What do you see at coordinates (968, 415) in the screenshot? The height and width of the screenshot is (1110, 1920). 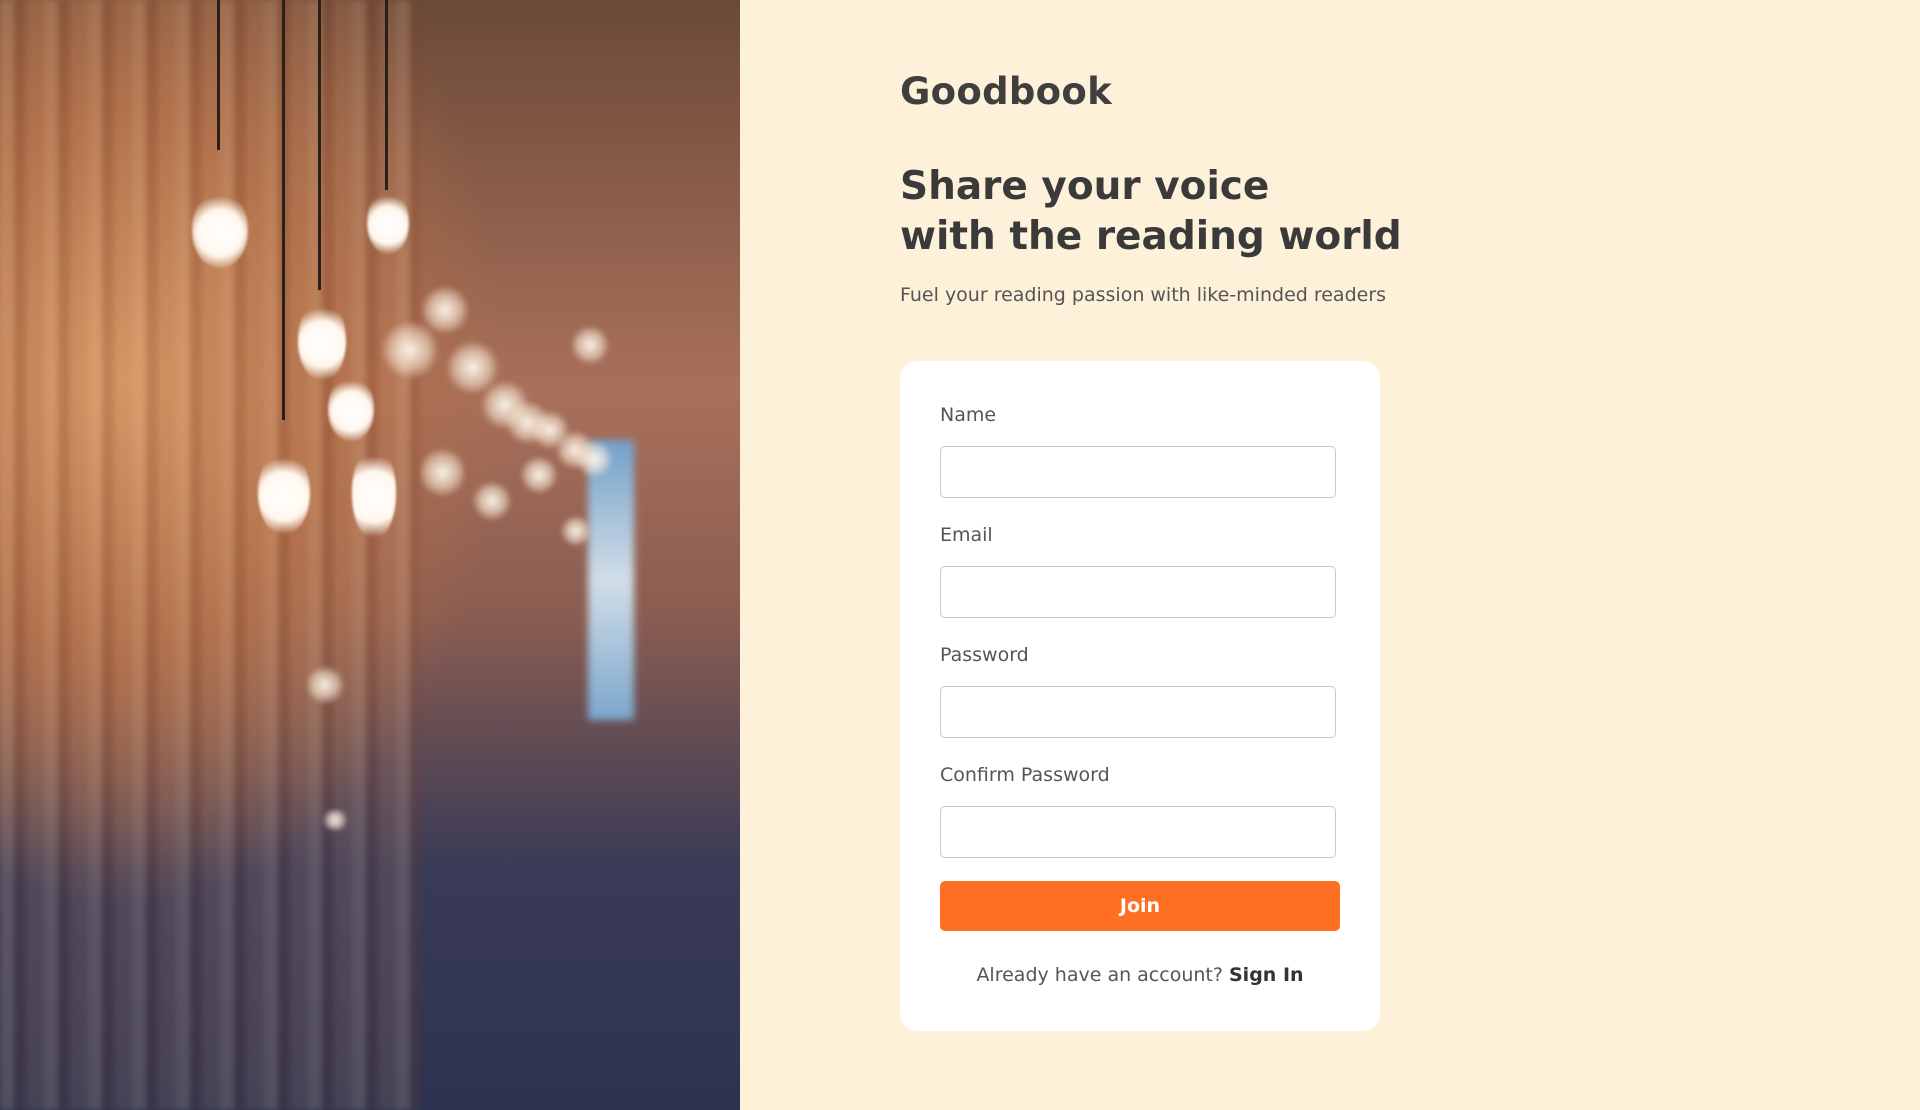 I see `name-label: Name` at bounding box center [968, 415].